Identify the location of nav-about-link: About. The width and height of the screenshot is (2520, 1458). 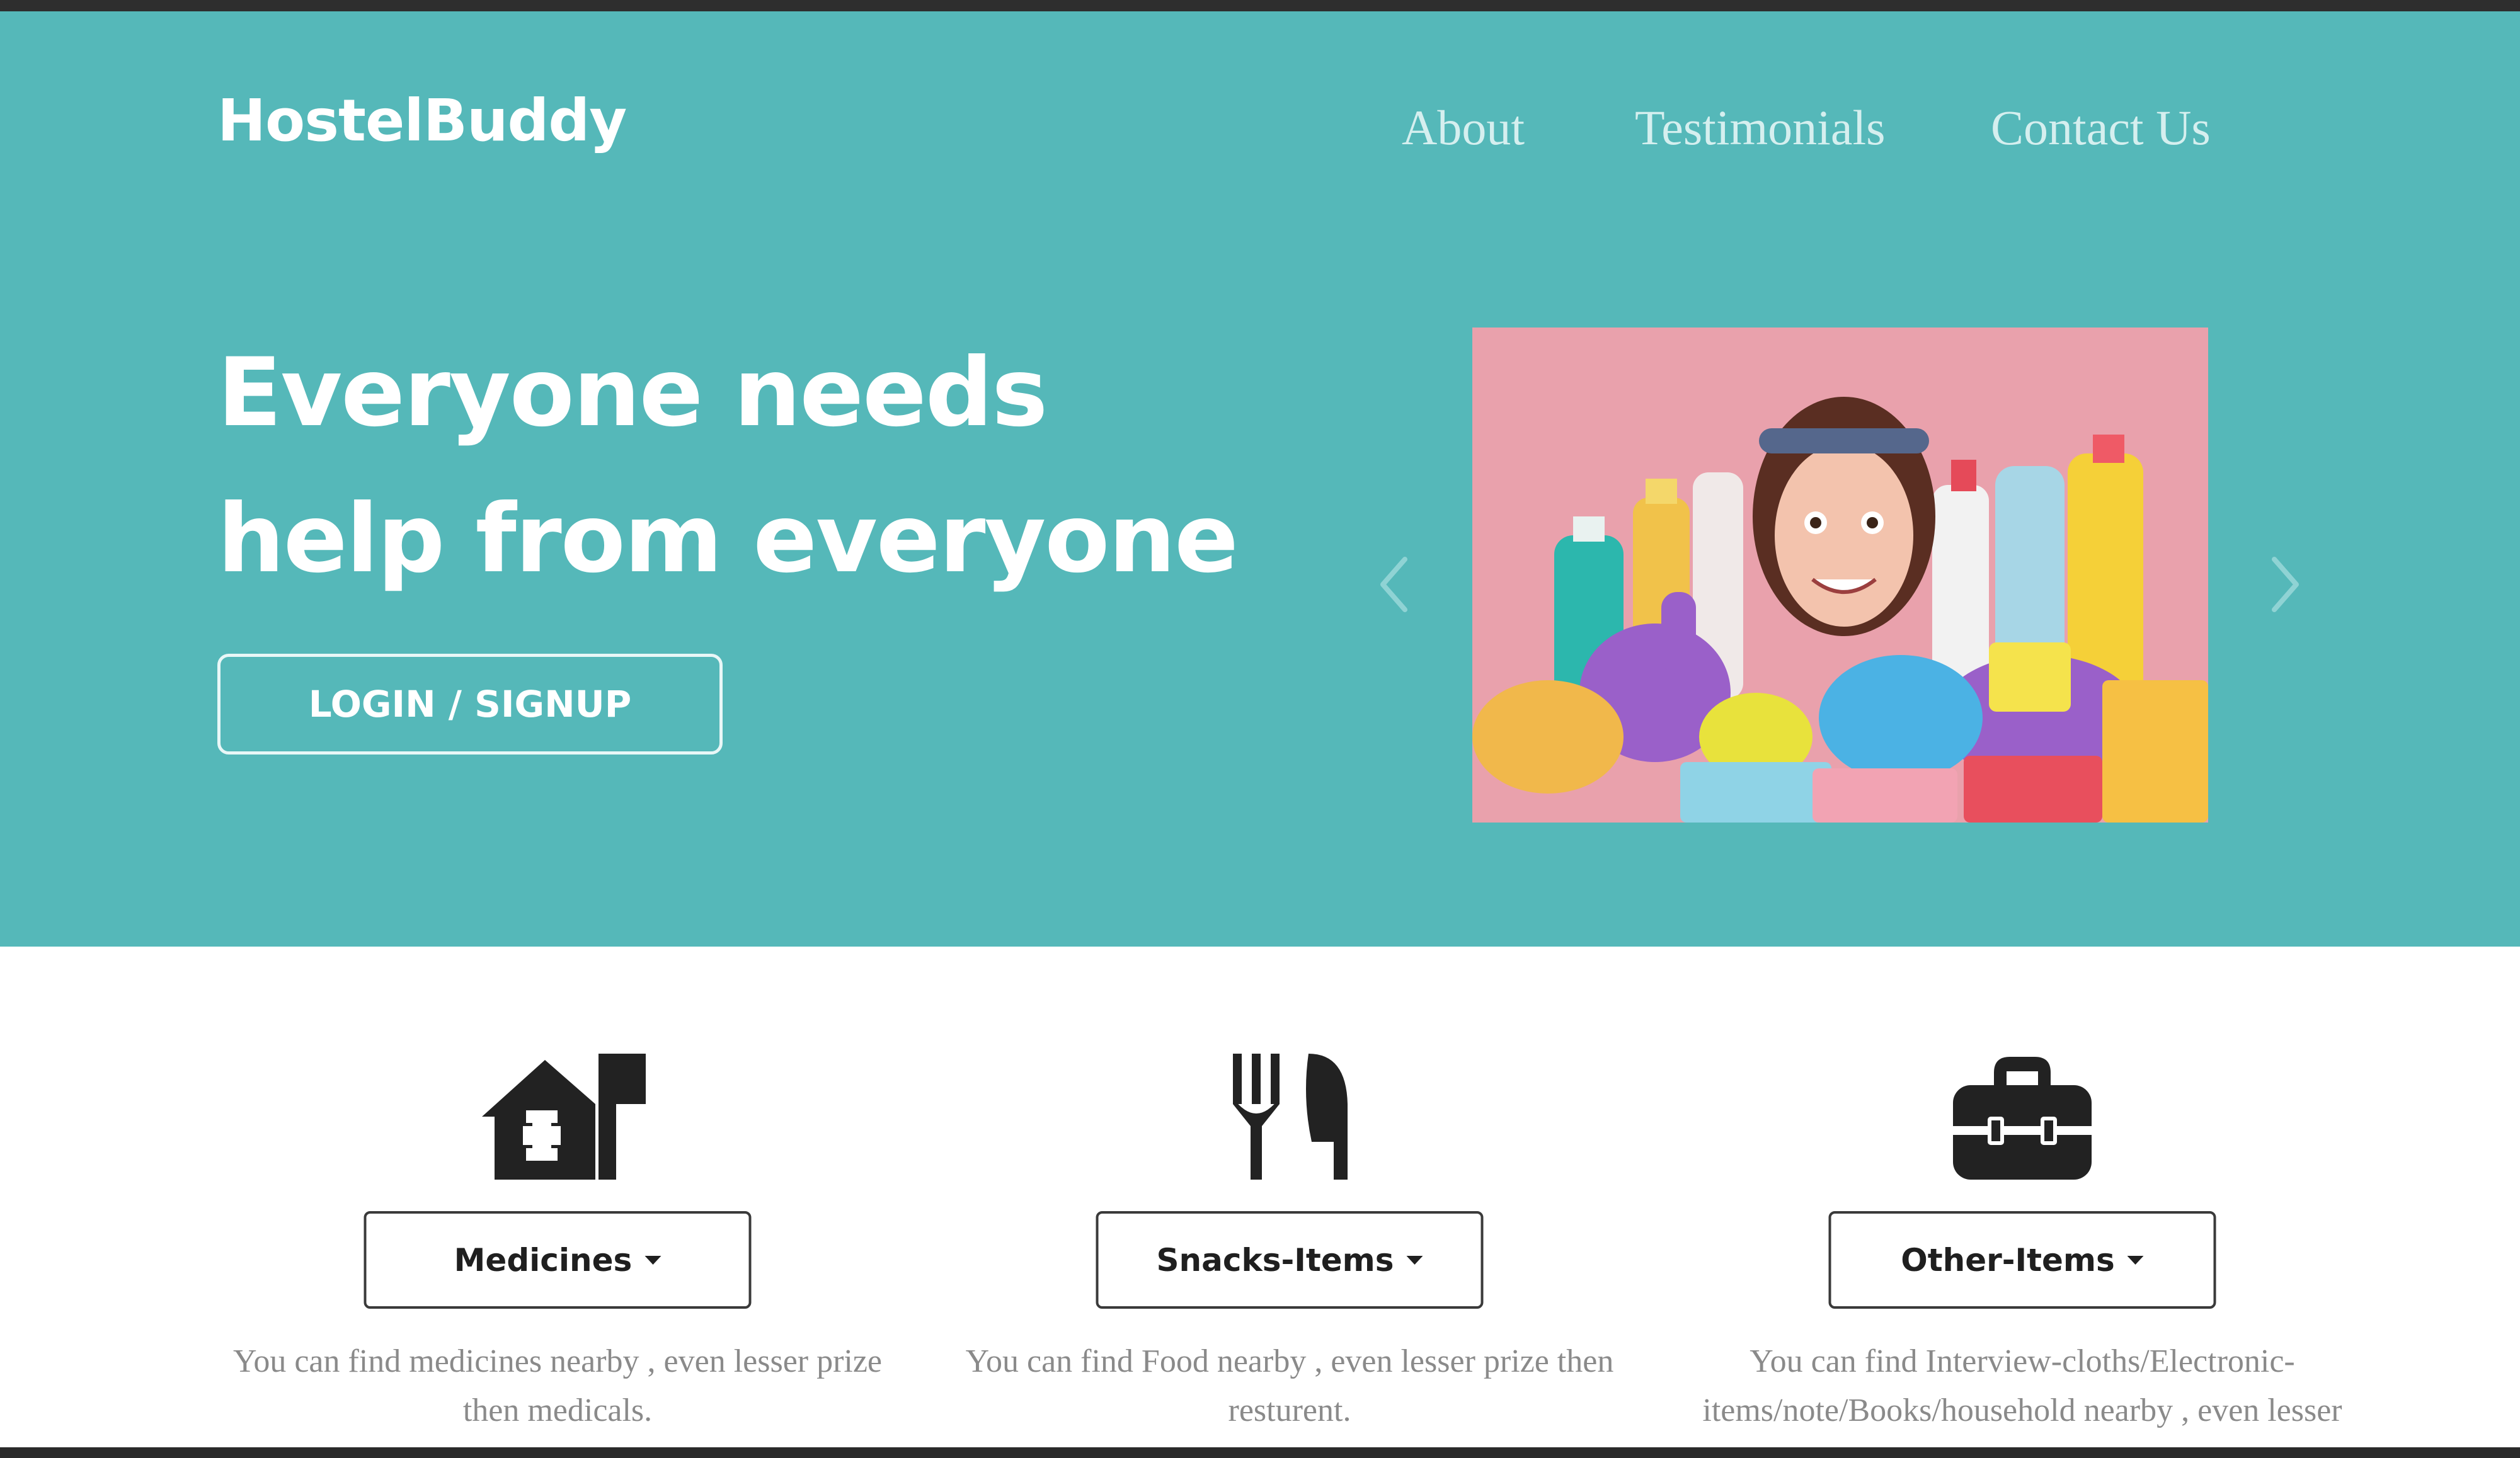
(1463, 128).